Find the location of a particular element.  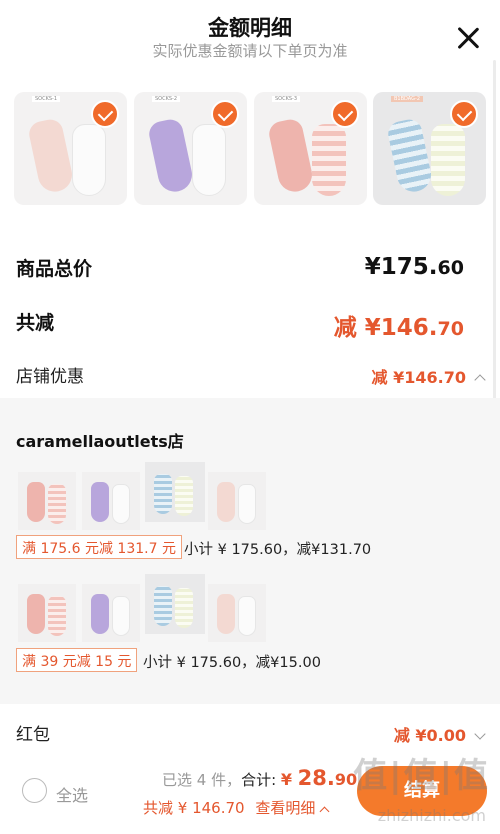

reduce-price-int: 减 ¥146. is located at coordinates (385, 328).